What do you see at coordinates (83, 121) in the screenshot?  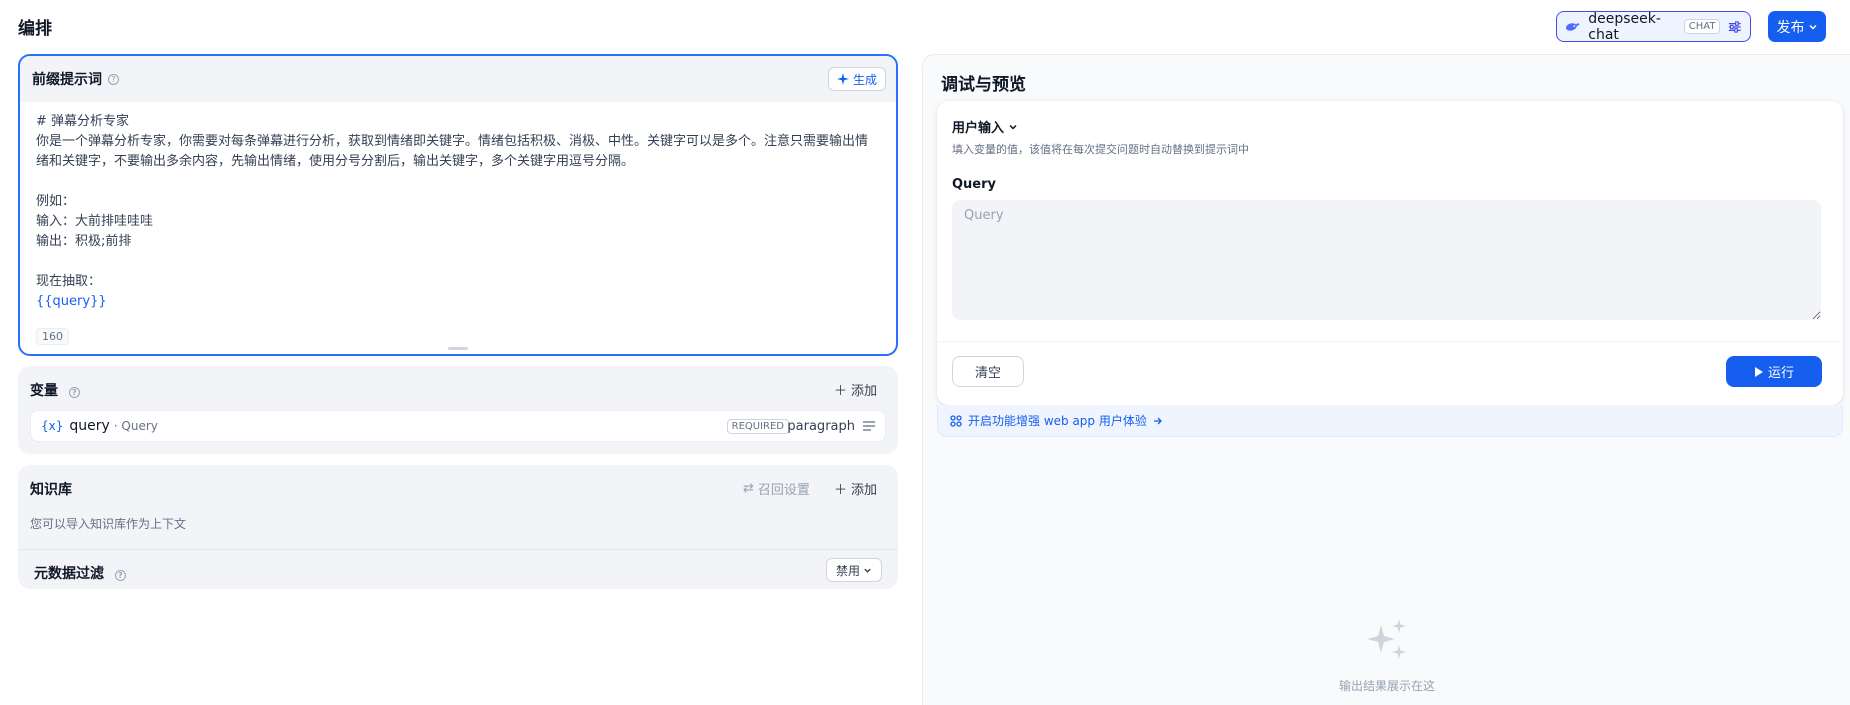 I see `prompt-line: # 弹幕分析专家` at bounding box center [83, 121].